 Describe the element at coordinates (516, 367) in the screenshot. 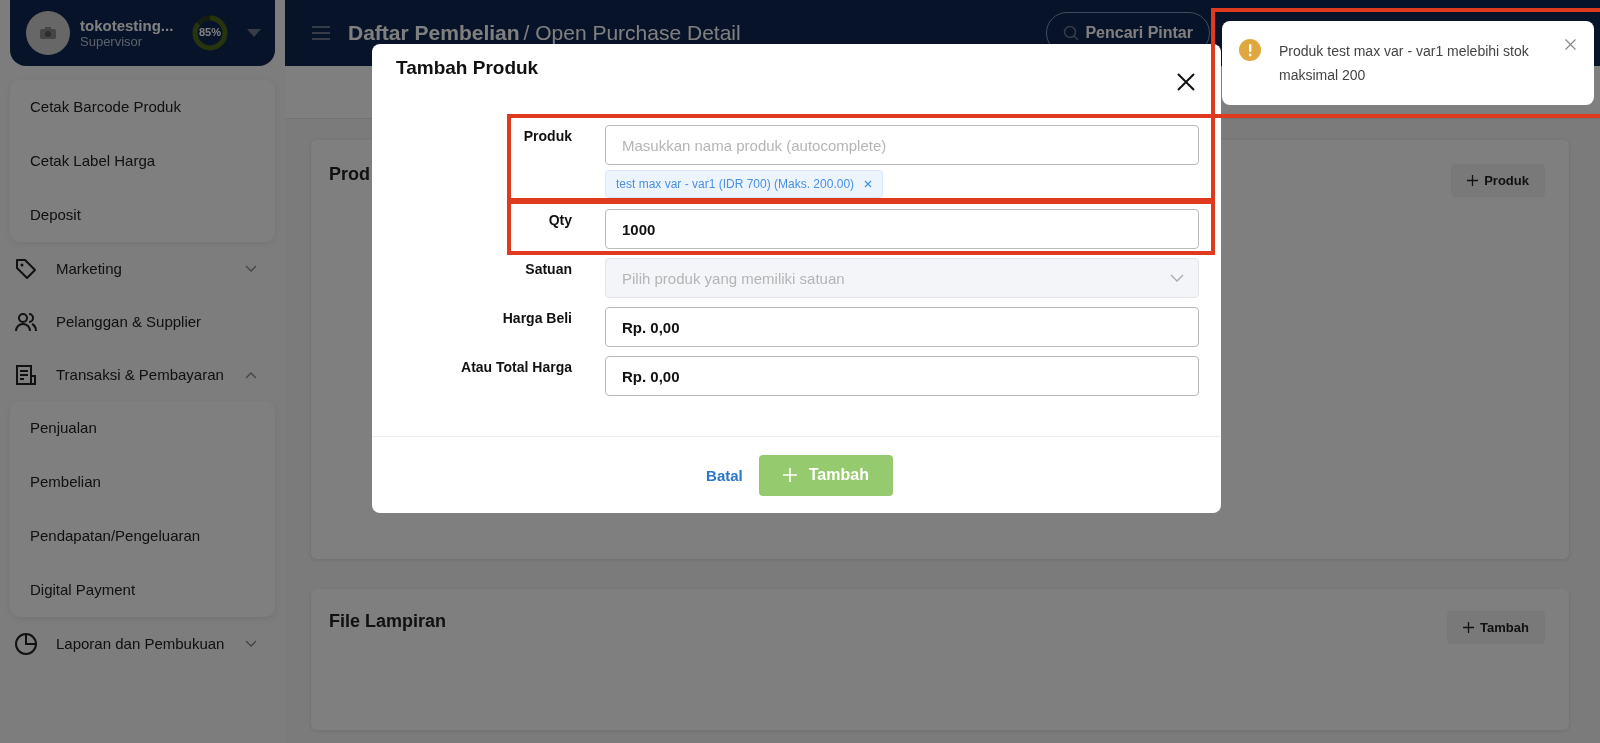

I see `field-label: Atau Total Harga` at that location.